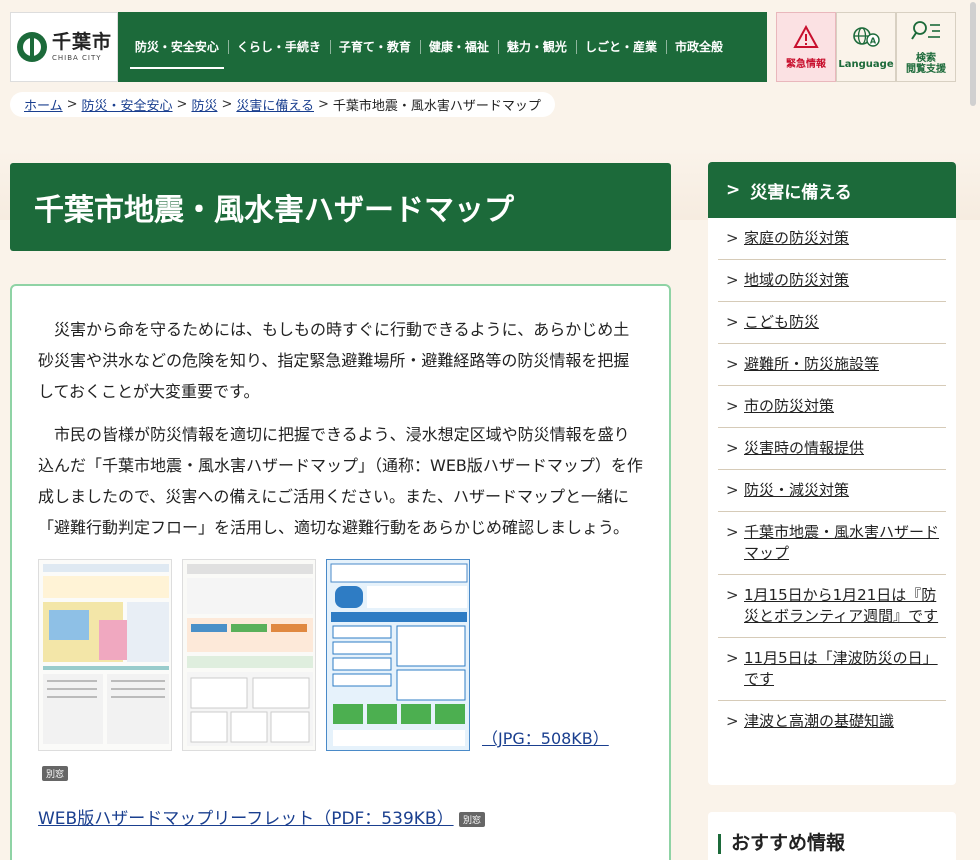  Describe the element at coordinates (926, 69) in the screenshot. I see `browse-support-label: 閲覧支援` at that location.